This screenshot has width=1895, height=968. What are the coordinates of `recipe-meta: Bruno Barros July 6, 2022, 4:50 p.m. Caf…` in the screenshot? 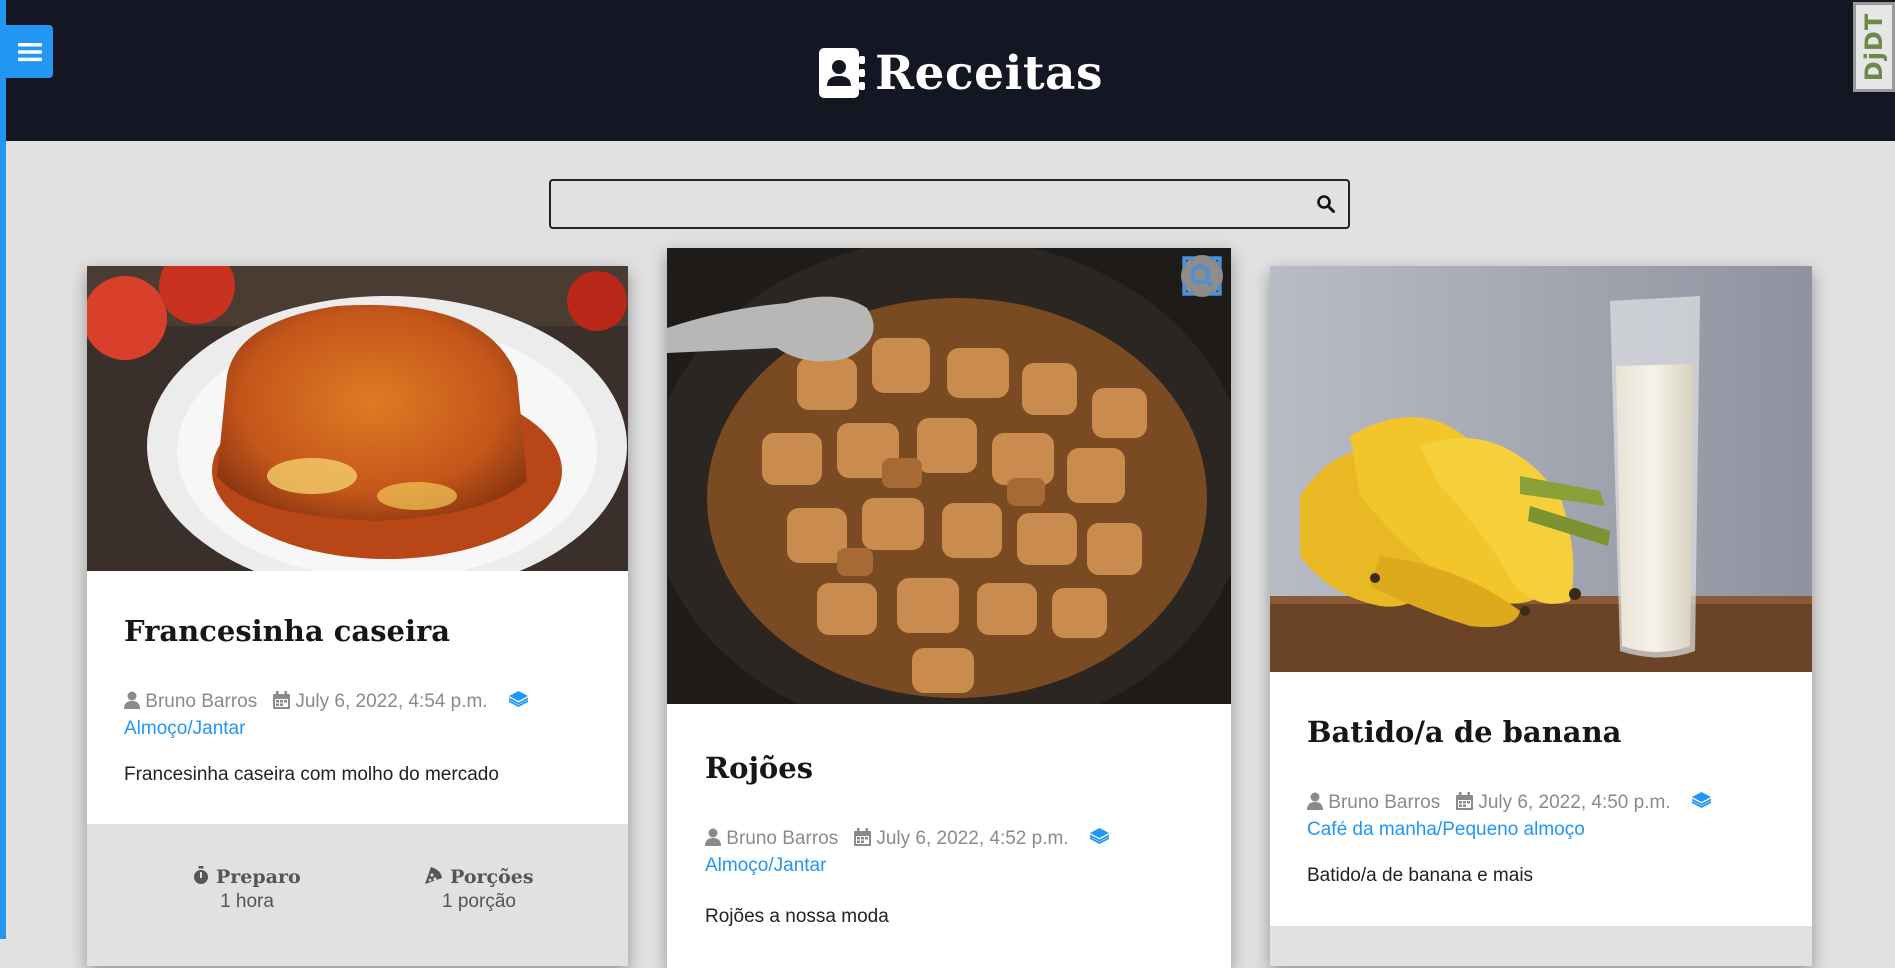 It's located at (1547, 816).